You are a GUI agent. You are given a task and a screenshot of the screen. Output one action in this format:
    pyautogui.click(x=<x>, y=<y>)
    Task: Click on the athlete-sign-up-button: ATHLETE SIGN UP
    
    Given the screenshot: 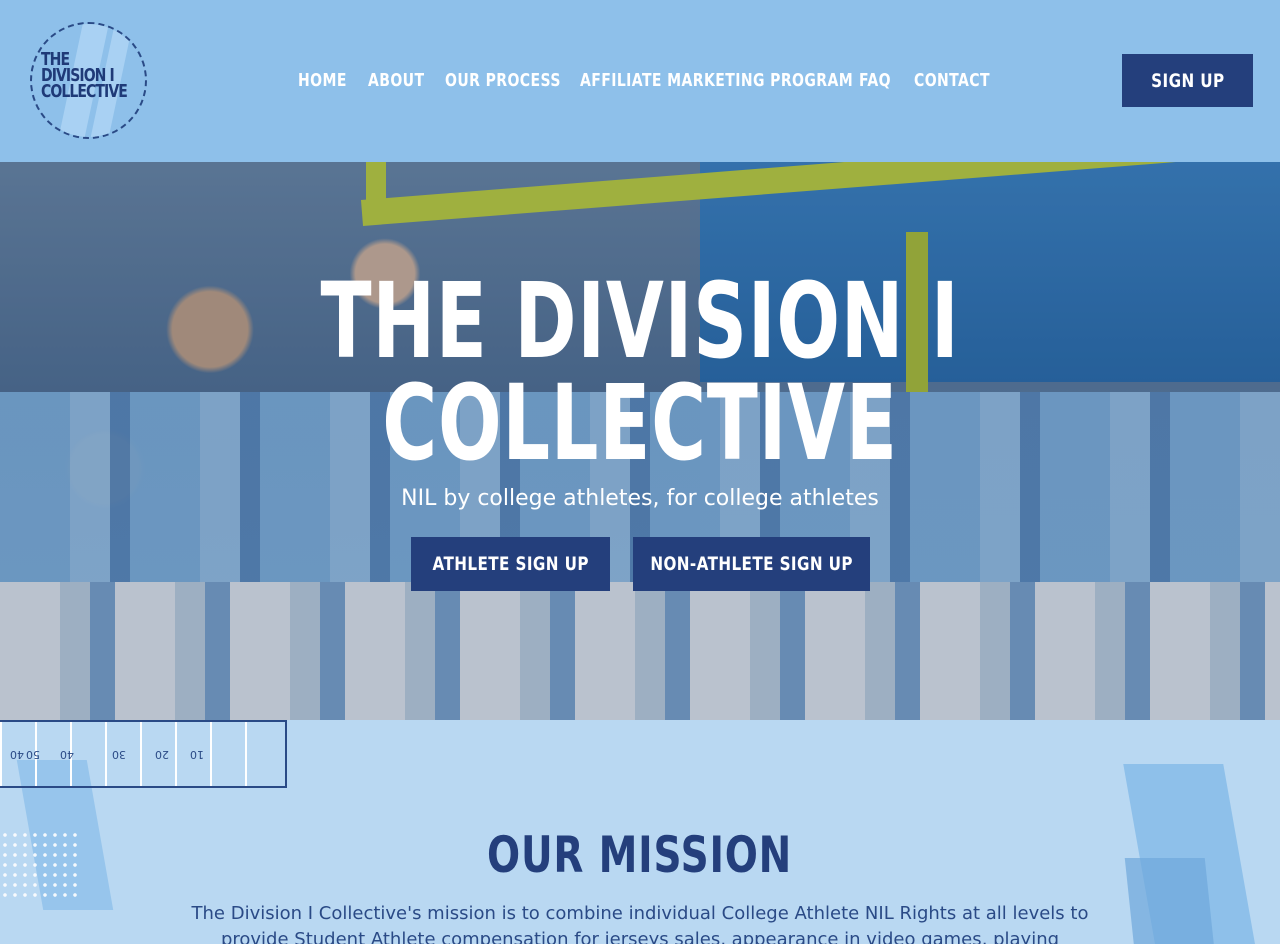 What is the action you would take?
    pyautogui.click(x=510, y=564)
    